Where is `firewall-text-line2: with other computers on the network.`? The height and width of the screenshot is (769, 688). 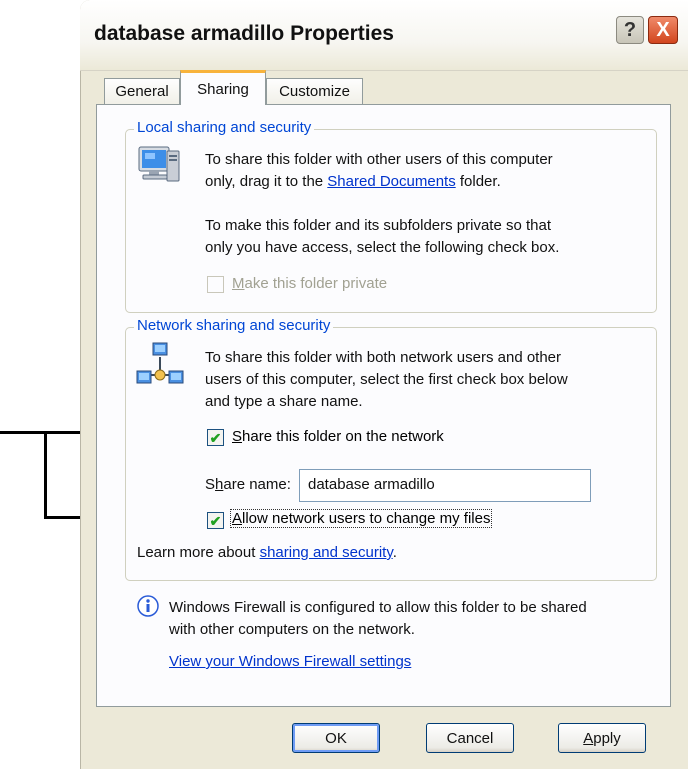
firewall-text-line2: with other computers on the network. is located at coordinates (292, 629).